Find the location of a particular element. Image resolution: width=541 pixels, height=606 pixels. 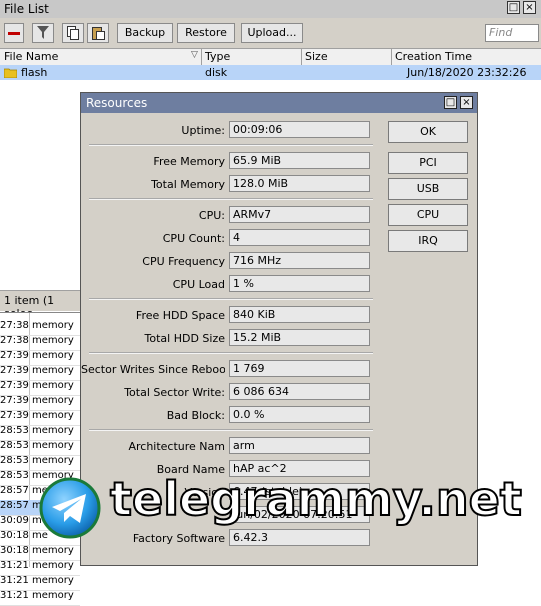

minus-icon is located at coordinates (14, 33).